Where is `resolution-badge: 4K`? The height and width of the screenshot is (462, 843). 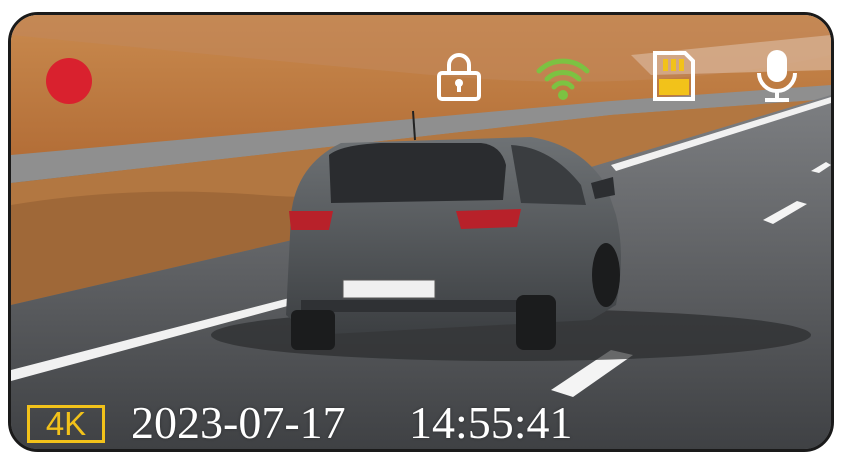
resolution-badge: 4K is located at coordinates (66, 424).